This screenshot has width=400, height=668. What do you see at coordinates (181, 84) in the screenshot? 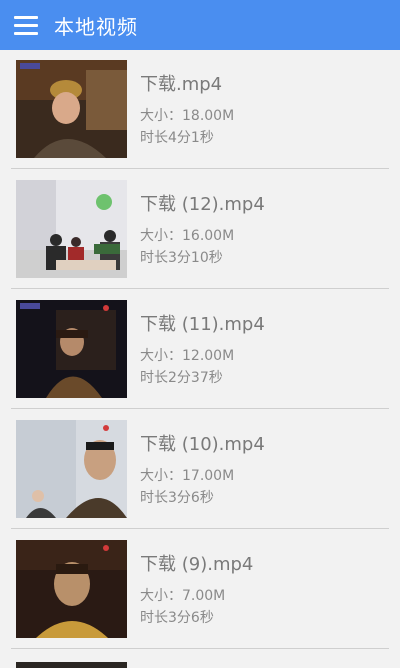
I see `video-name: 下载.mp4` at bounding box center [181, 84].